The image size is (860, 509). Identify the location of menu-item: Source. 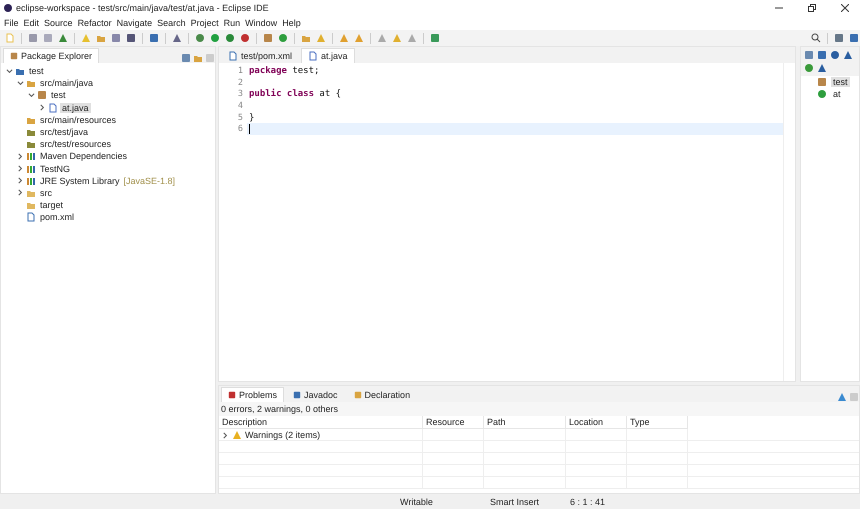
(58, 23).